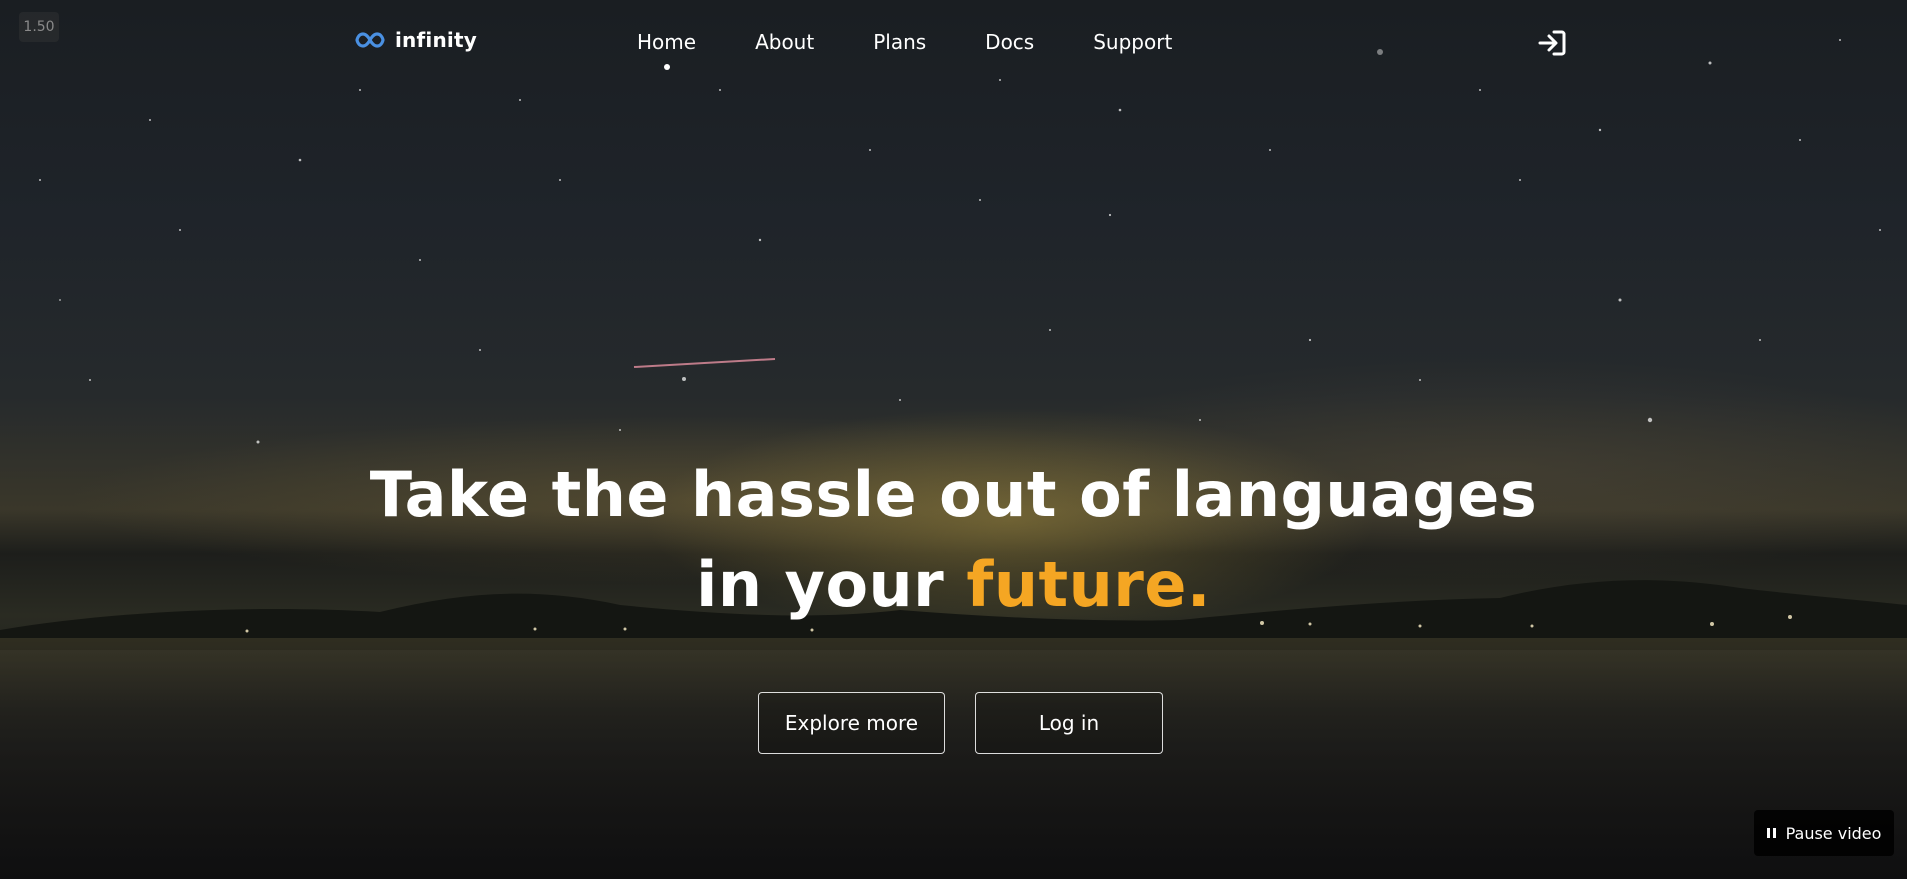  Describe the element at coordinates (1552, 43) in the screenshot. I see `sign-in-icon` at that location.